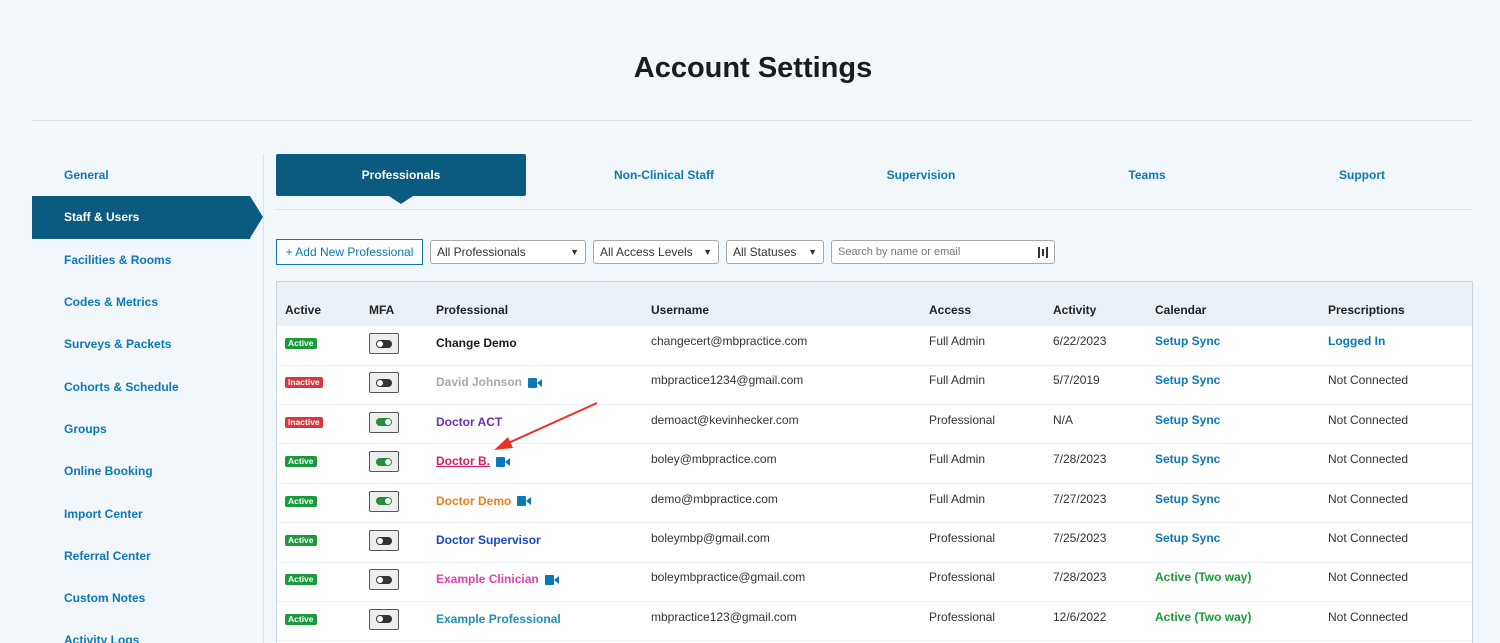 This screenshot has width=1500, height=643. I want to click on access-cell: Full Admin, so click(957, 380).